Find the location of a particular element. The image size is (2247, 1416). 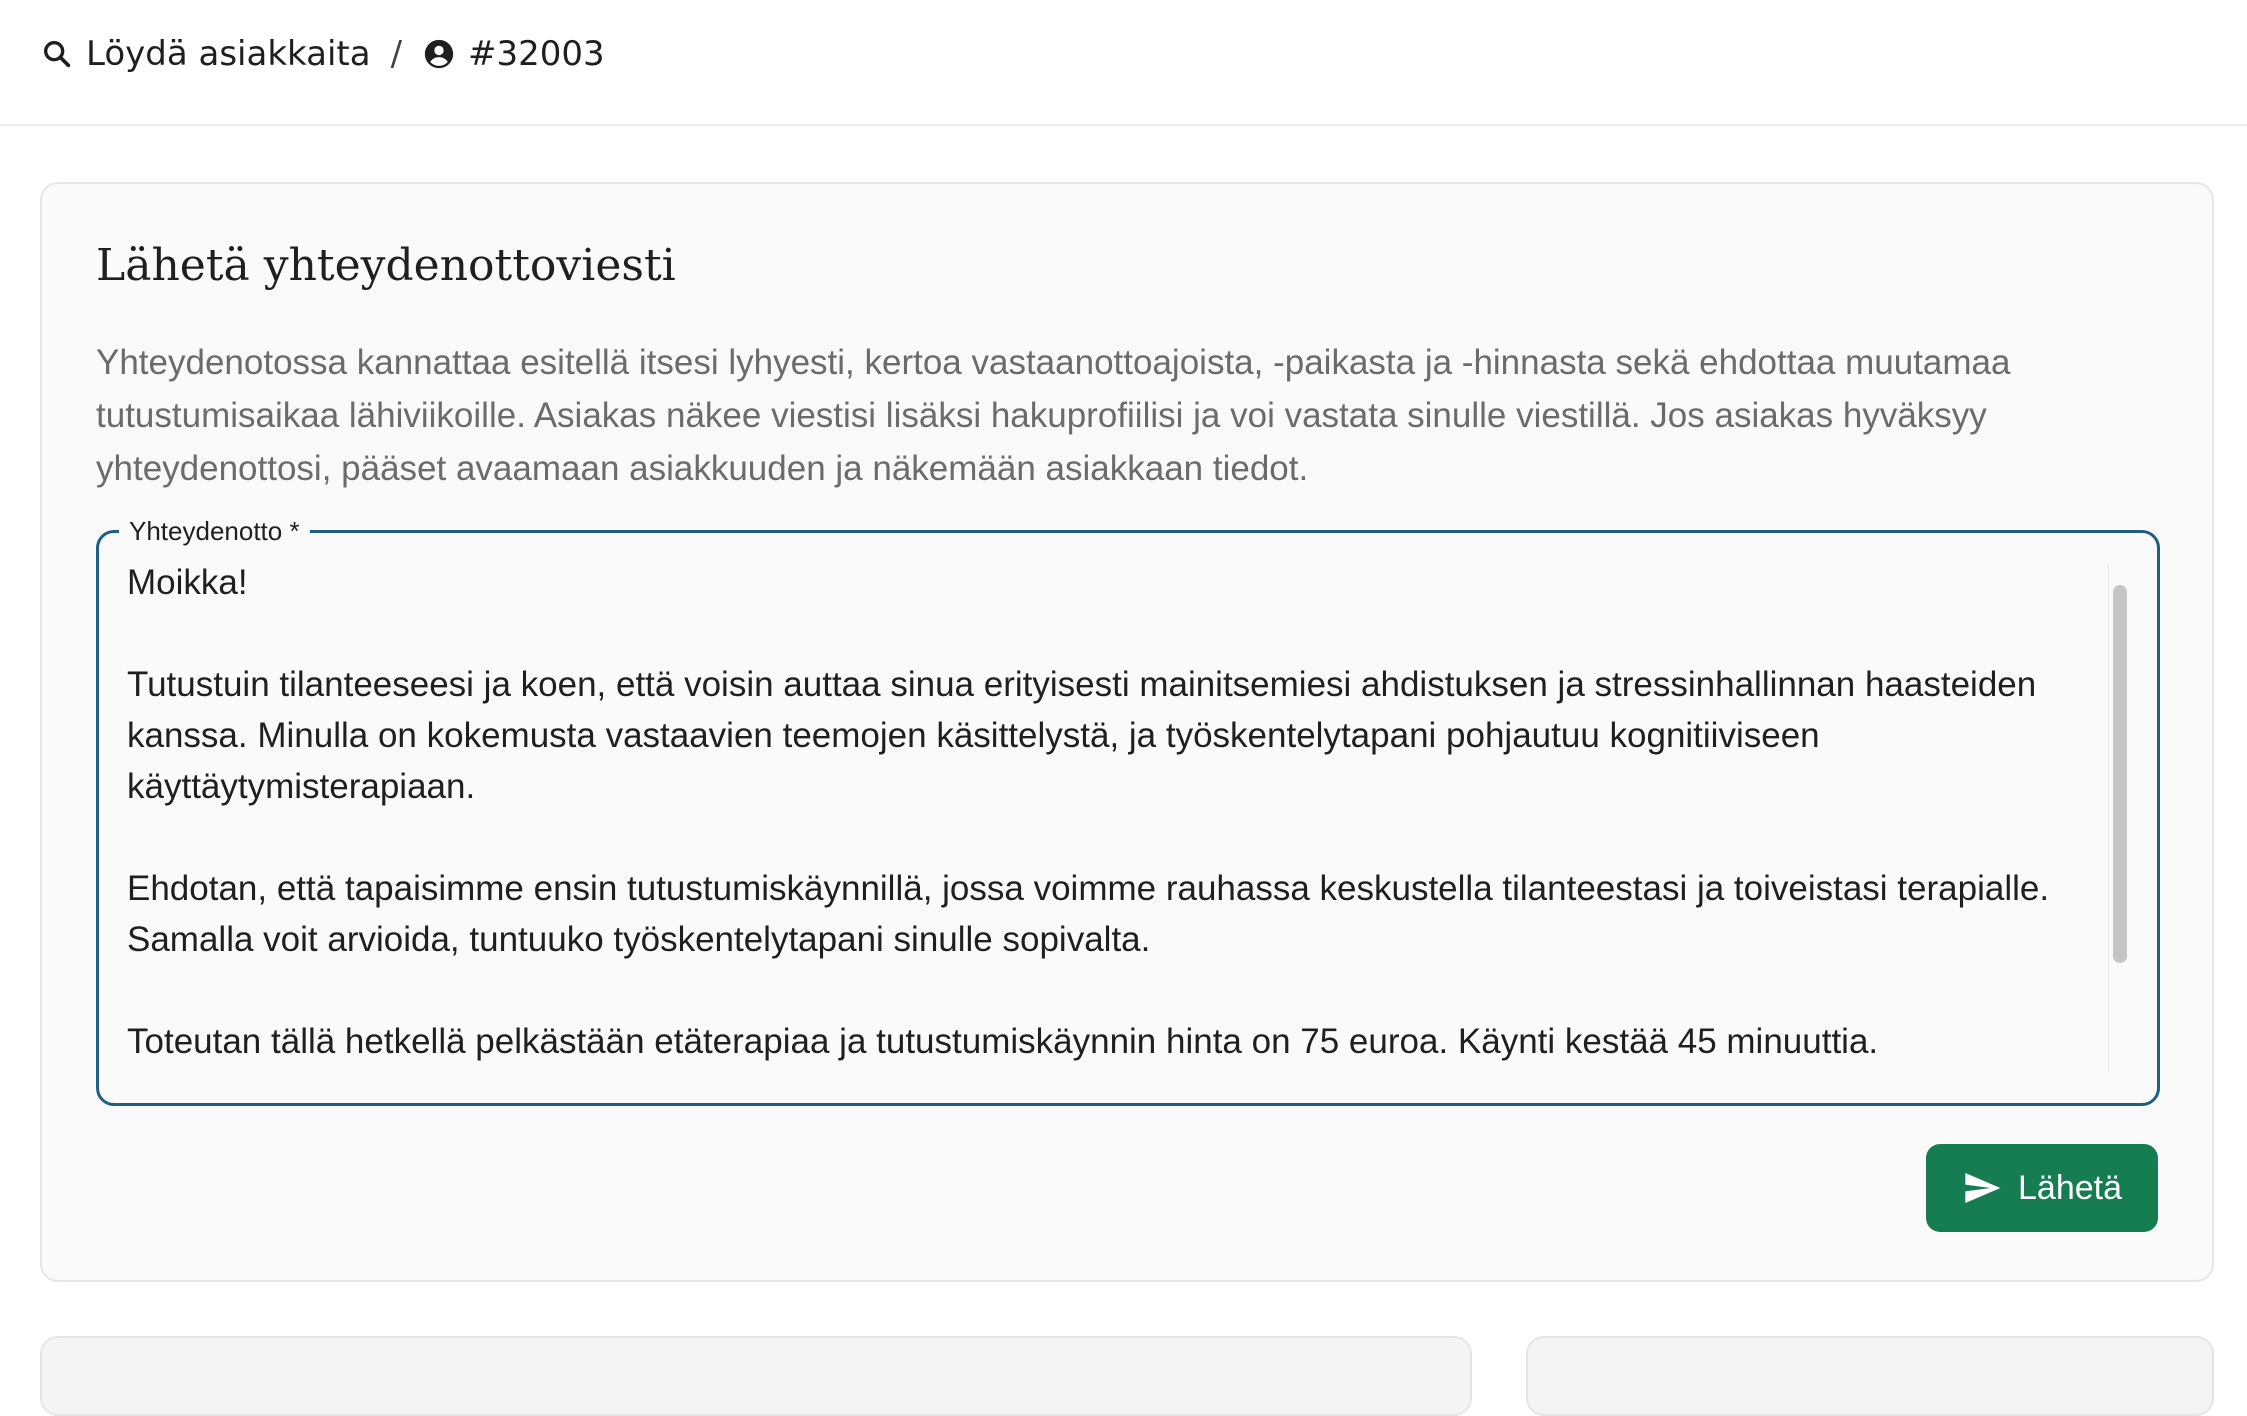

breadcrumb-client: #32003 is located at coordinates (513, 54).